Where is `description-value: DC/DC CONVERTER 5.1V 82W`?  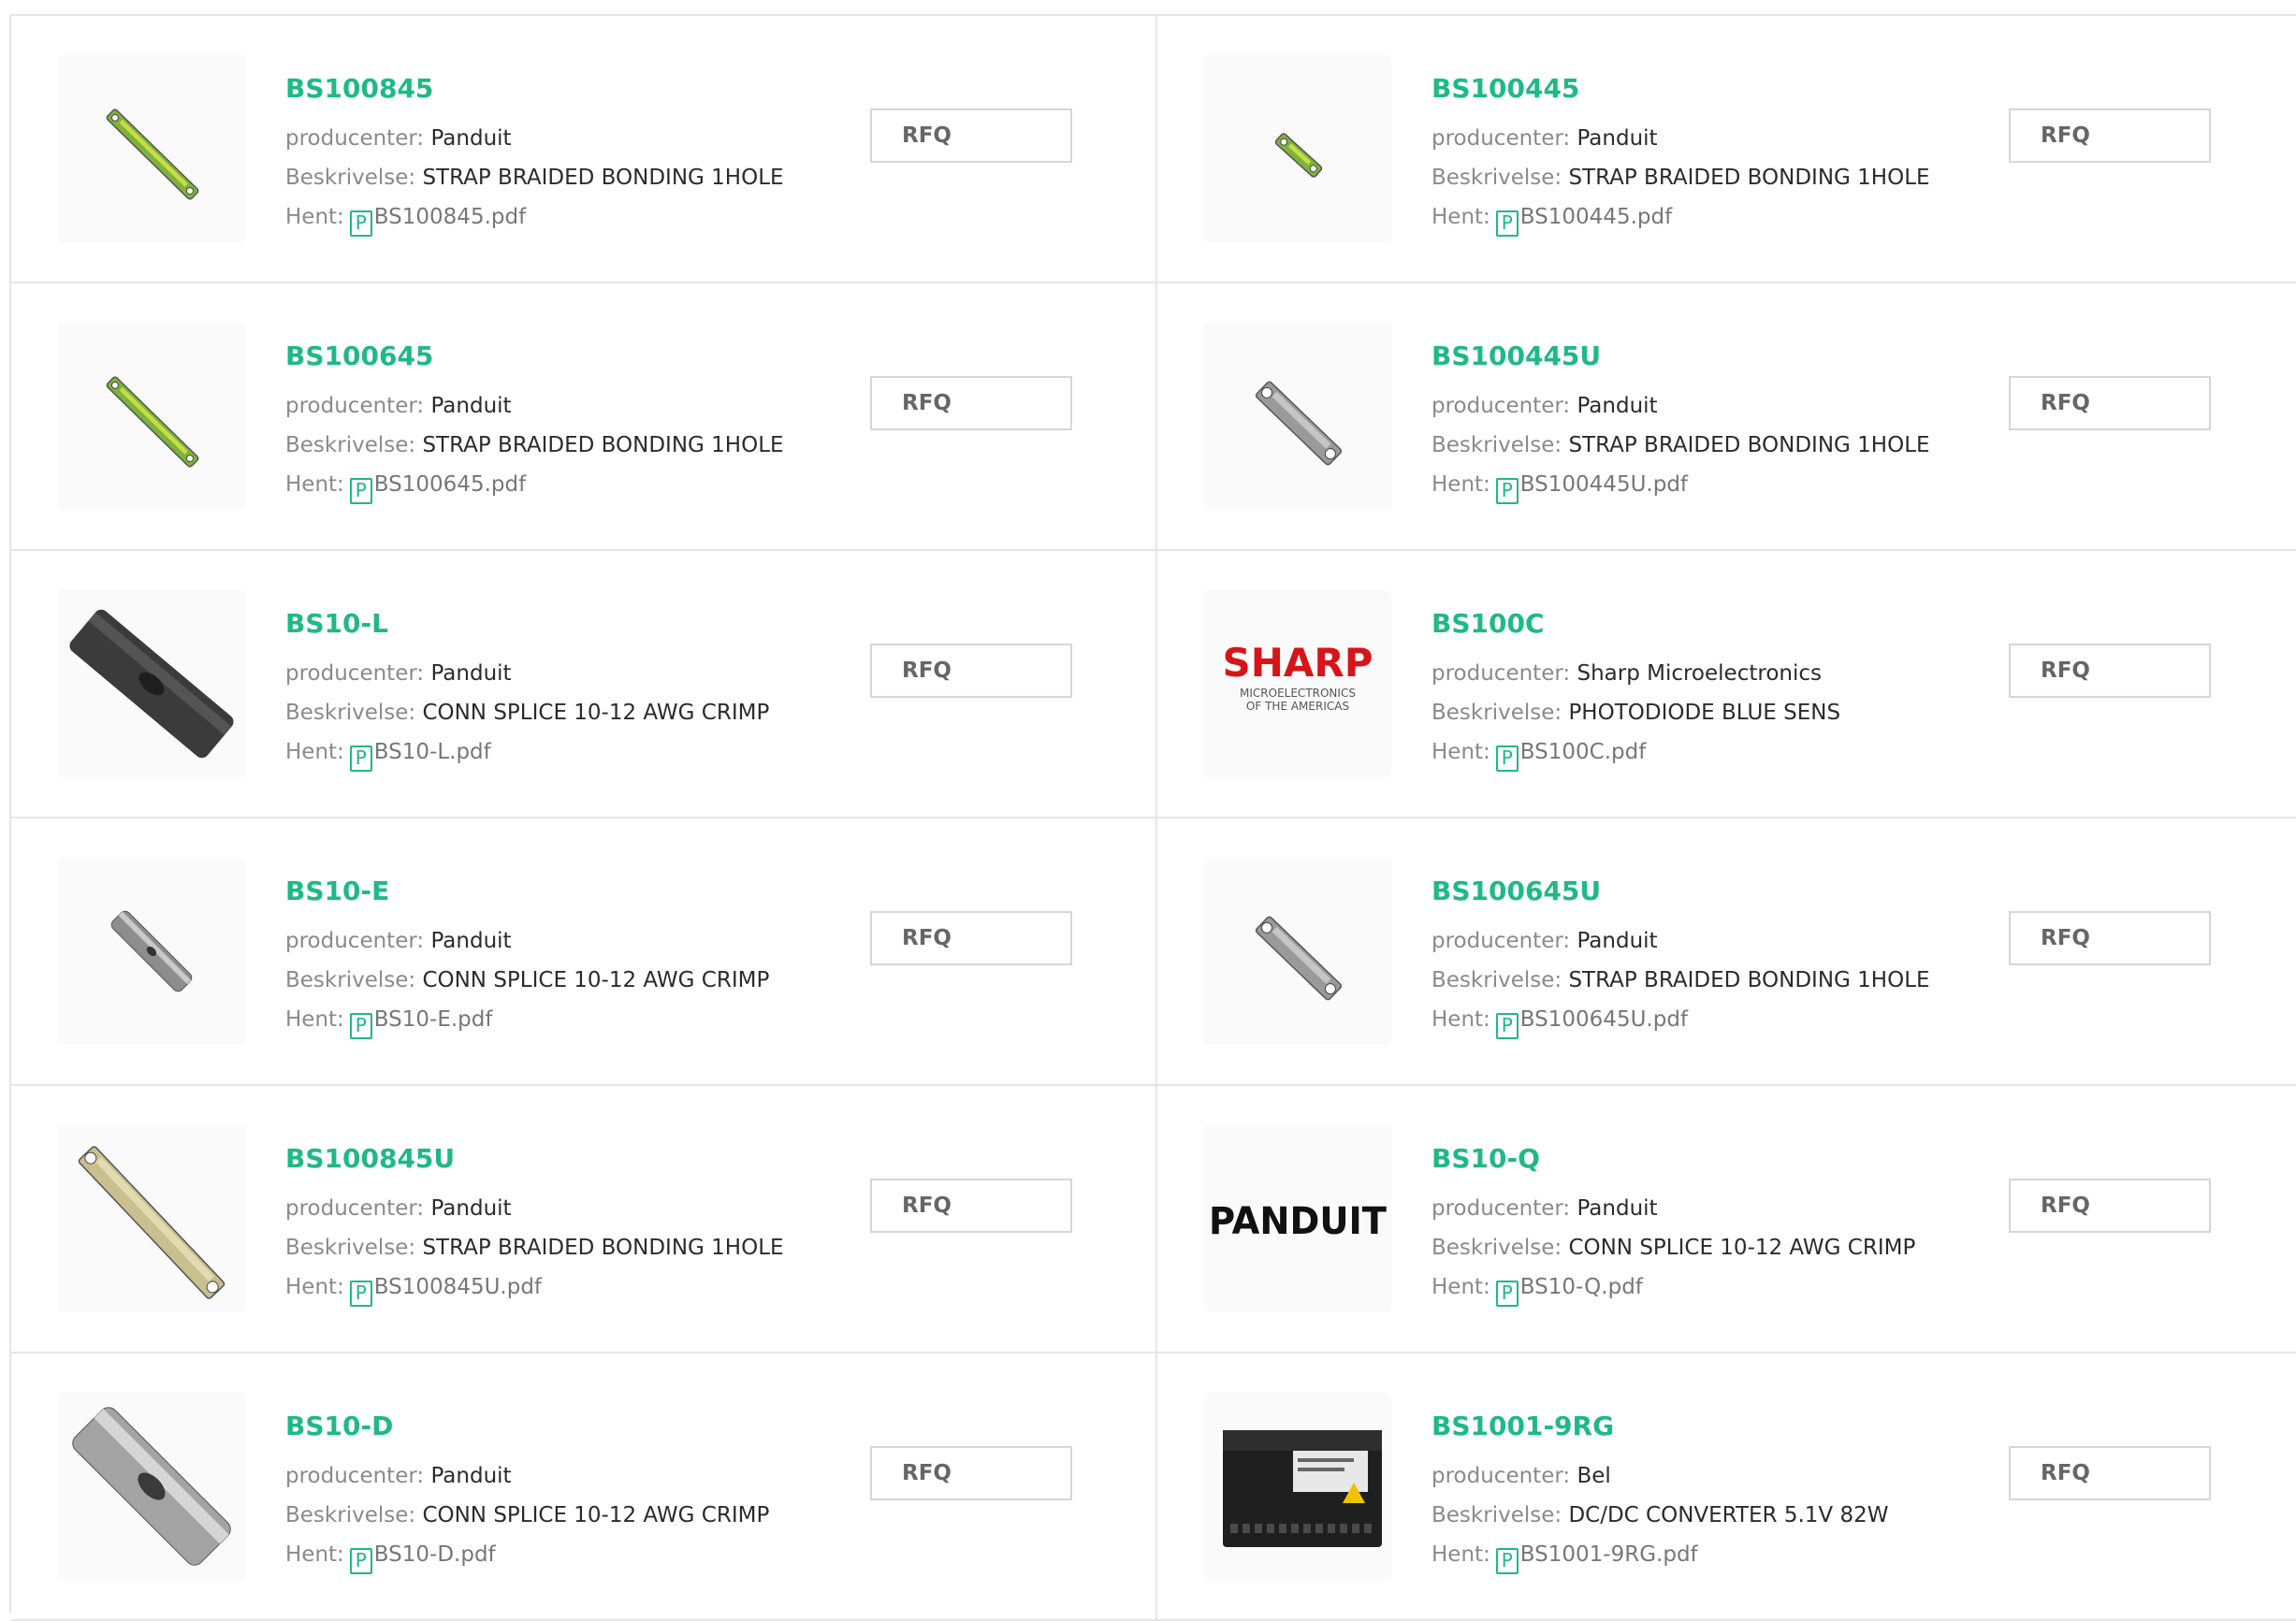 description-value: DC/DC CONVERTER 5.1V 82W is located at coordinates (1728, 1515).